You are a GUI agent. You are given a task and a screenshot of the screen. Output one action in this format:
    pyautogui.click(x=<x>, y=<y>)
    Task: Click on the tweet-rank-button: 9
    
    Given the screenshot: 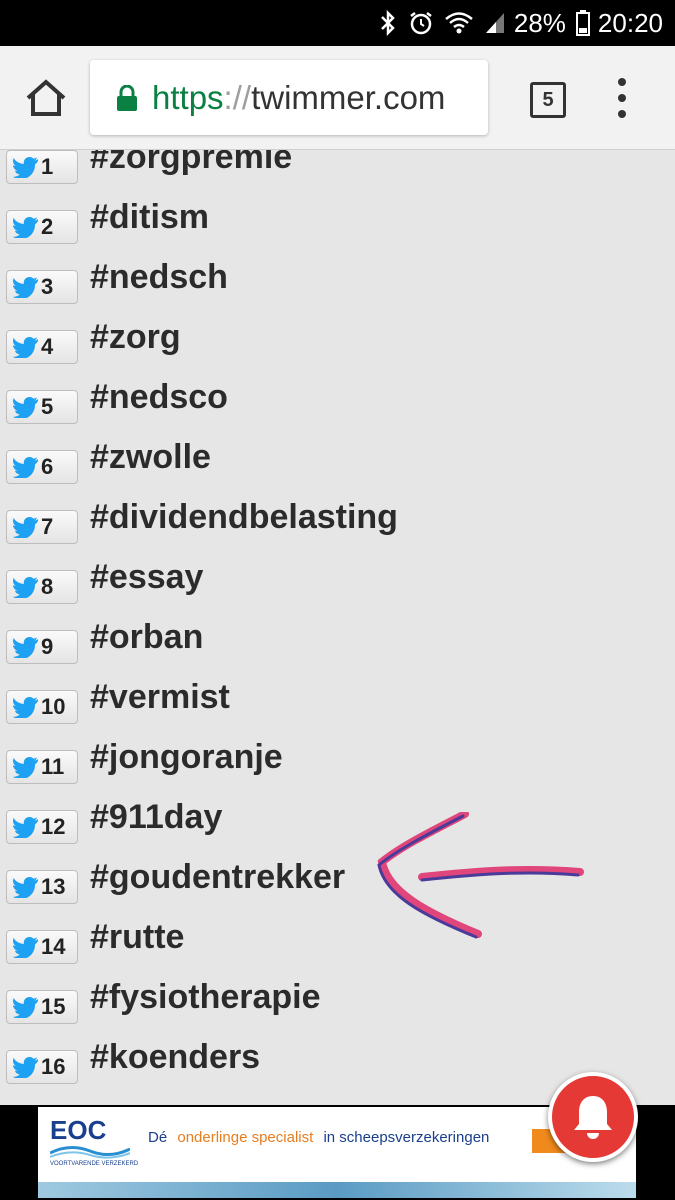 What is the action you would take?
    pyautogui.click(x=42, y=647)
    